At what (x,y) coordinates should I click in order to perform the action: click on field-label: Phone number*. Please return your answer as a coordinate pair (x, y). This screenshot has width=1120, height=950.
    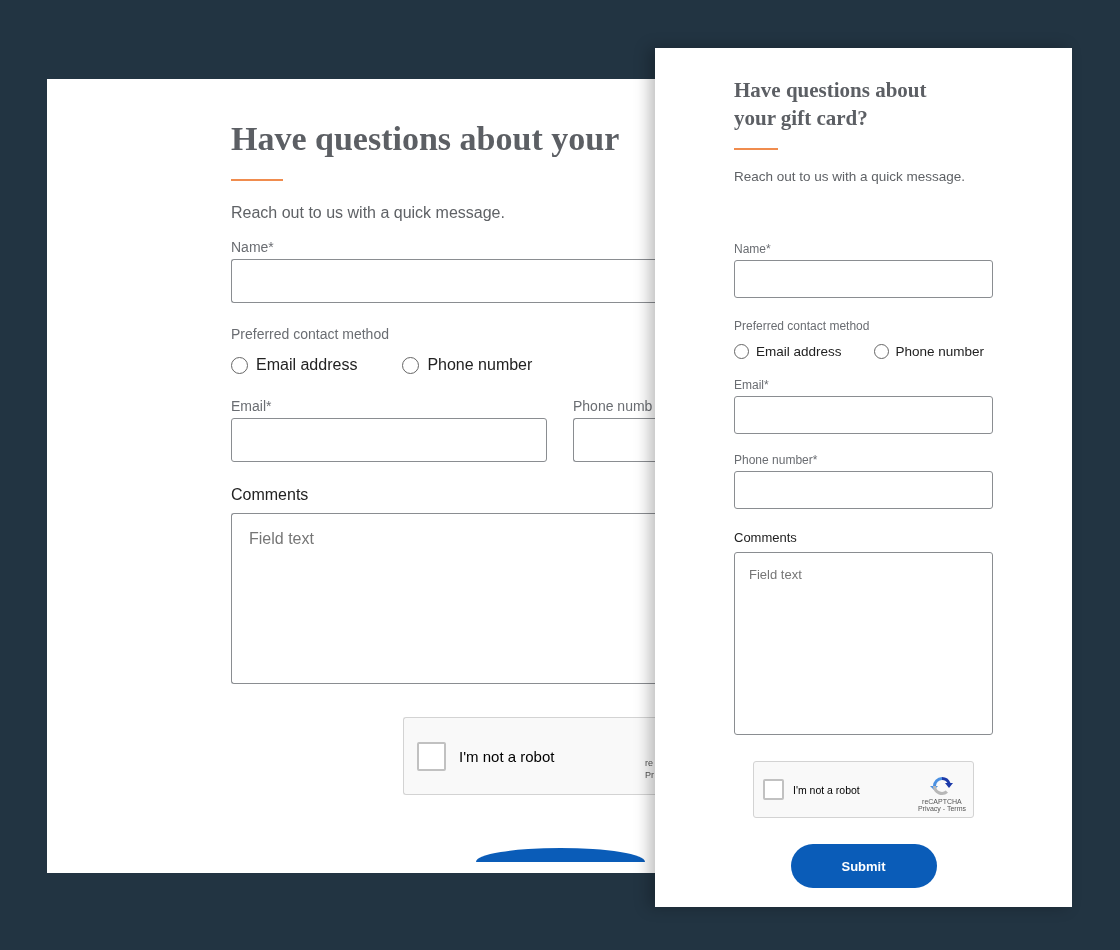
    Looking at the image, I should click on (776, 460).